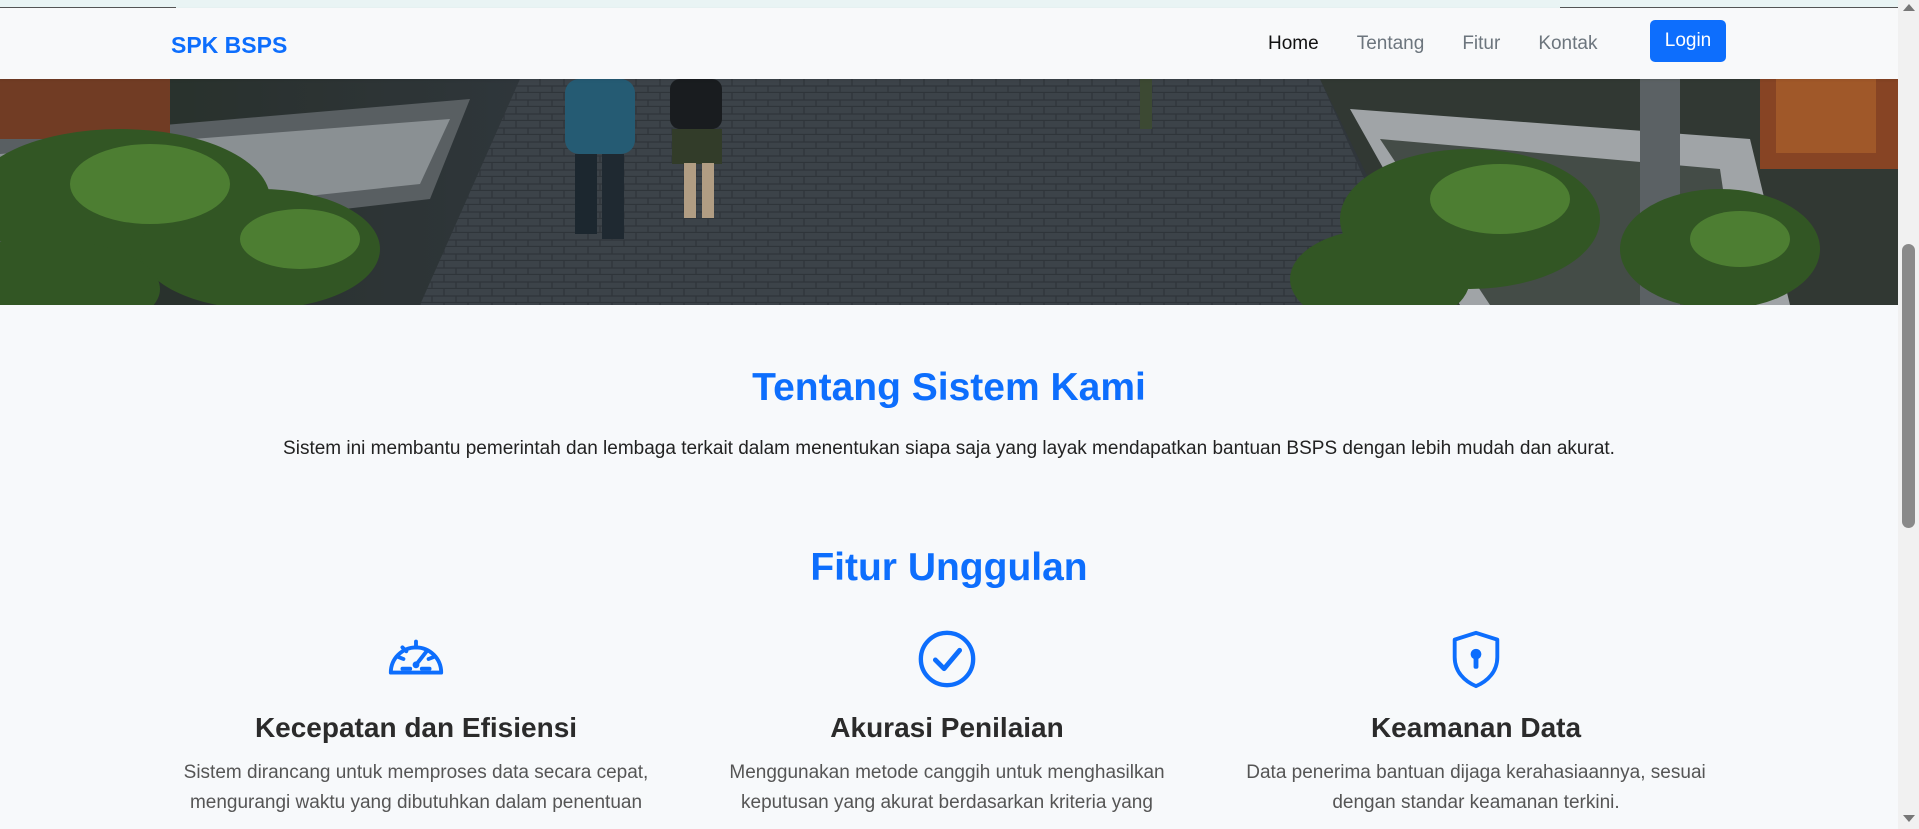 Image resolution: width=1919 pixels, height=829 pixels. I want to click on nav-link-tentang: Tentang, so click(1391, 44).